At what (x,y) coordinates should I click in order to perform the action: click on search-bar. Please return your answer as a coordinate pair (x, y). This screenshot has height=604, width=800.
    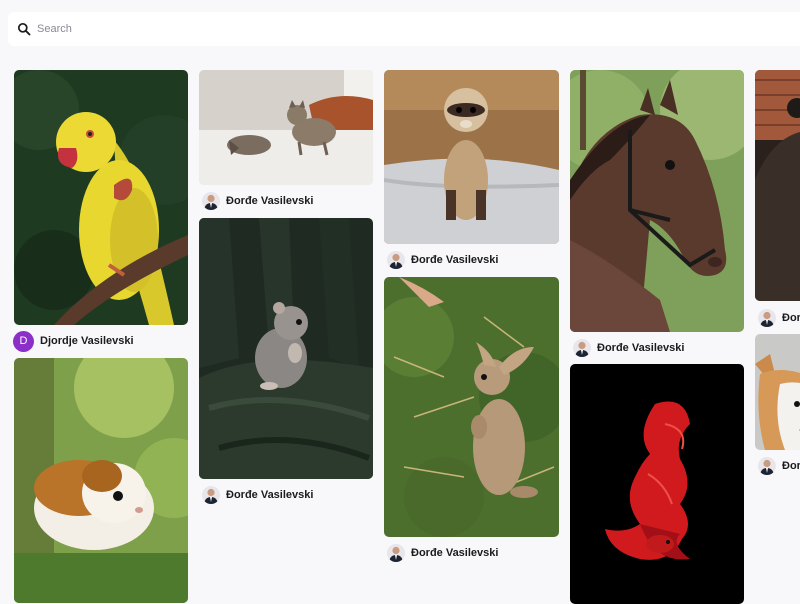
    Looking at the image, I should click on (404, 29).